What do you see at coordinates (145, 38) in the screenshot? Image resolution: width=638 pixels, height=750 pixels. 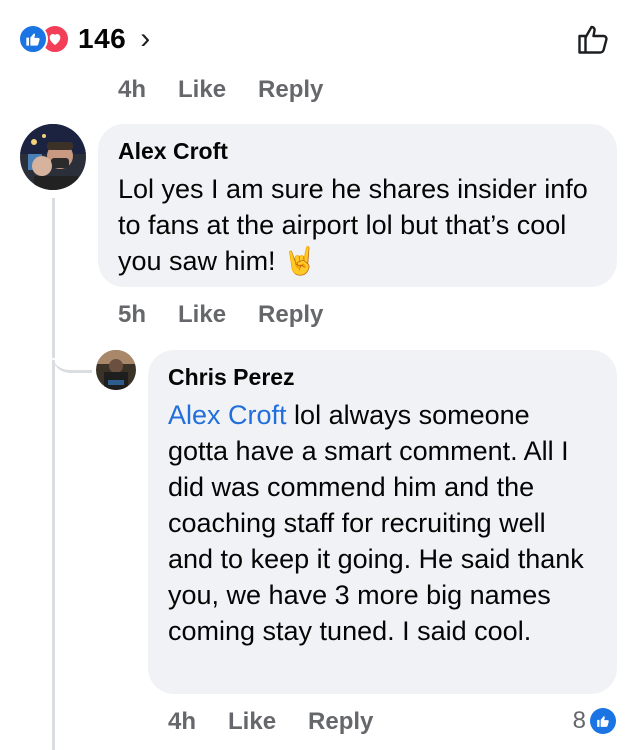 I see `chevron-right-icon: ›` at bounding box center [145, 38].